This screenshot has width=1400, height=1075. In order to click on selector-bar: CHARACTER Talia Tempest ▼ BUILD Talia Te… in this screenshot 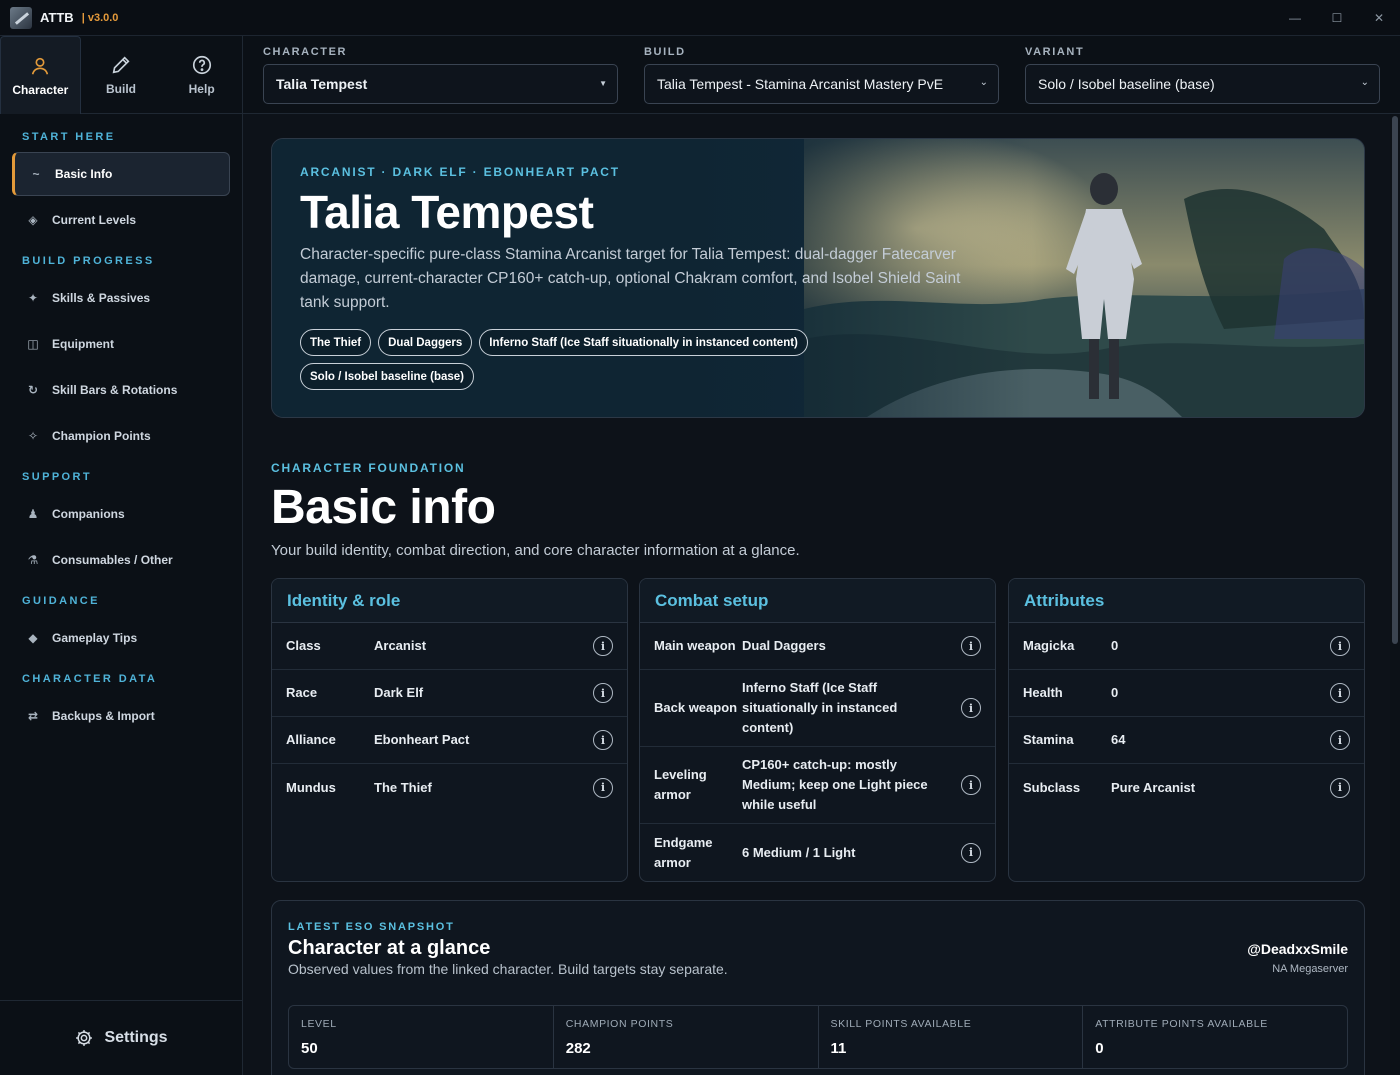, I will do `click(821, 75)`.